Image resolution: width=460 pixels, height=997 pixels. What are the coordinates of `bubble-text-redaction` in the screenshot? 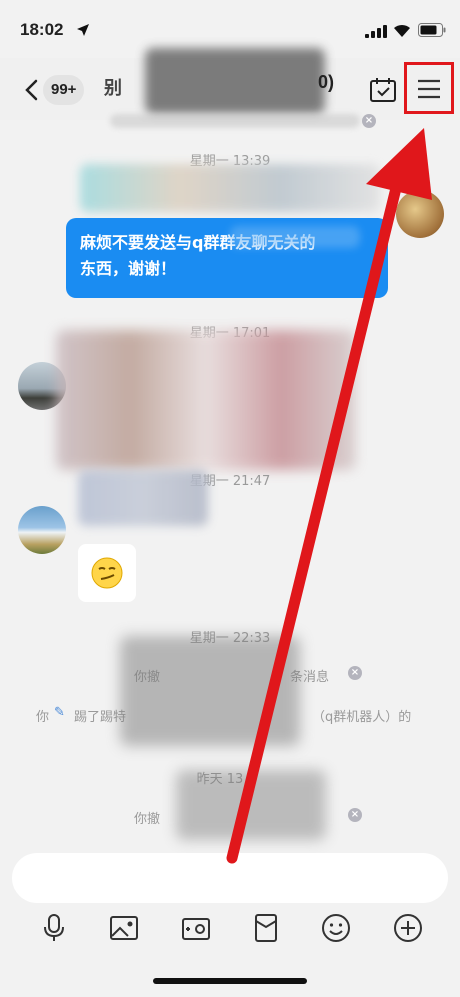 It's located at (295, 237).